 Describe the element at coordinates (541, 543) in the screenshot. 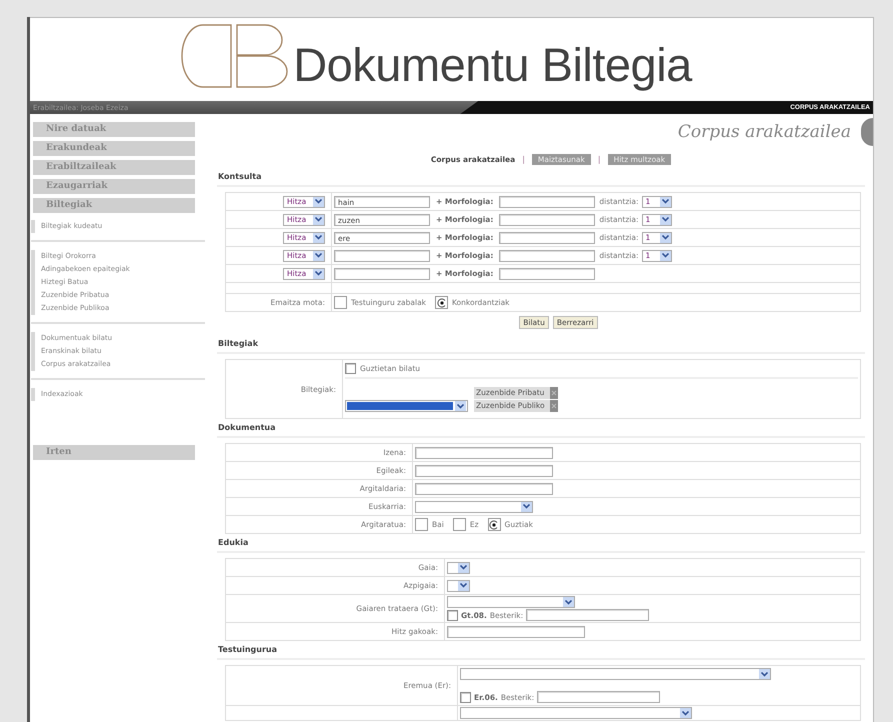

I see `section-heading: Edukia` at that location.